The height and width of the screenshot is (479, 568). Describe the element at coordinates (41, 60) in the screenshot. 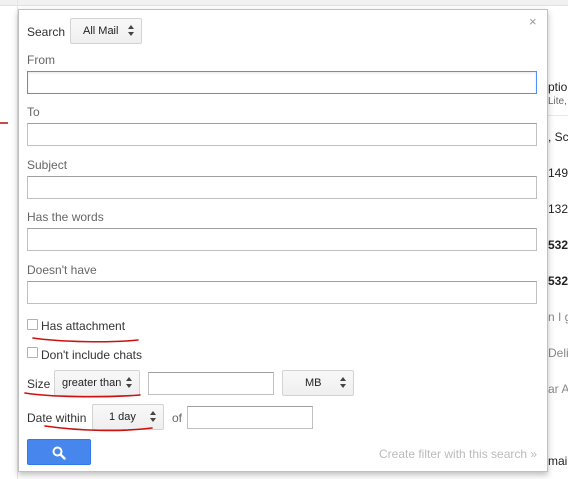

I see `from-label: From` at that location.